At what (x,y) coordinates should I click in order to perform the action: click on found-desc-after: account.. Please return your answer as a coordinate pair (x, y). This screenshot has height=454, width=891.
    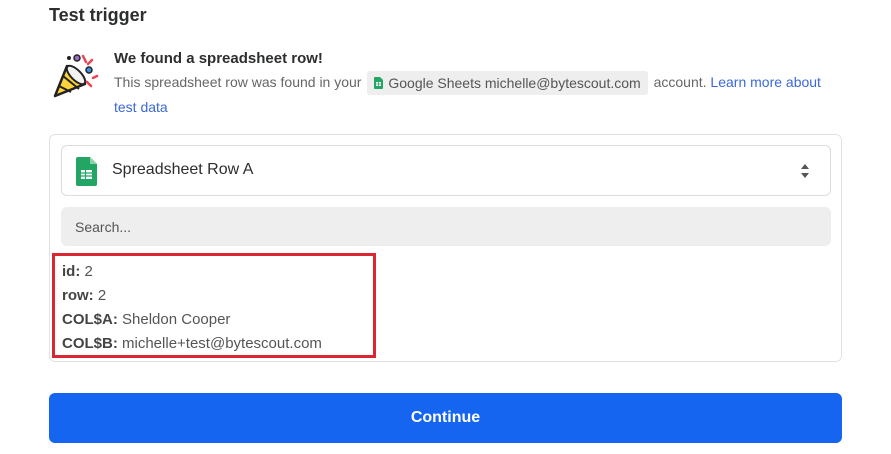
    Looking at the image, I should click on (680, 82).